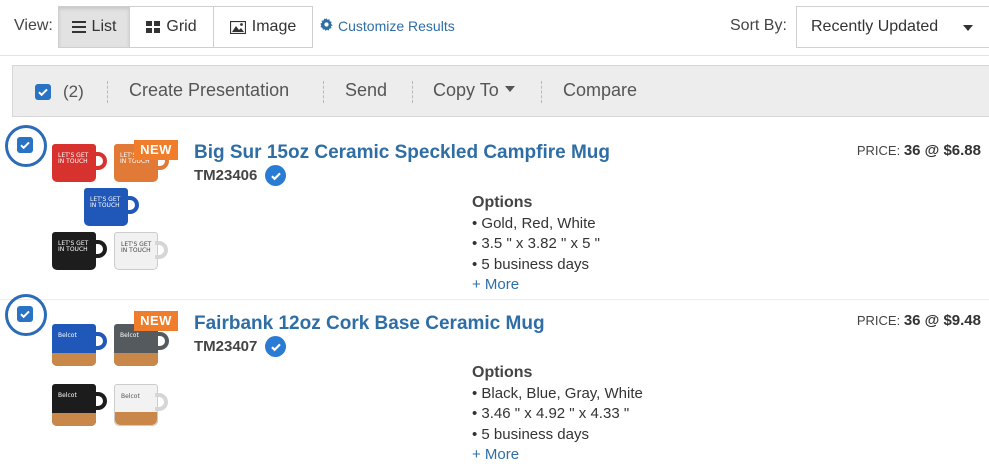  Describe the element at coordinates (153, 27) in the screenshot. I see `grid-icon` at that location.